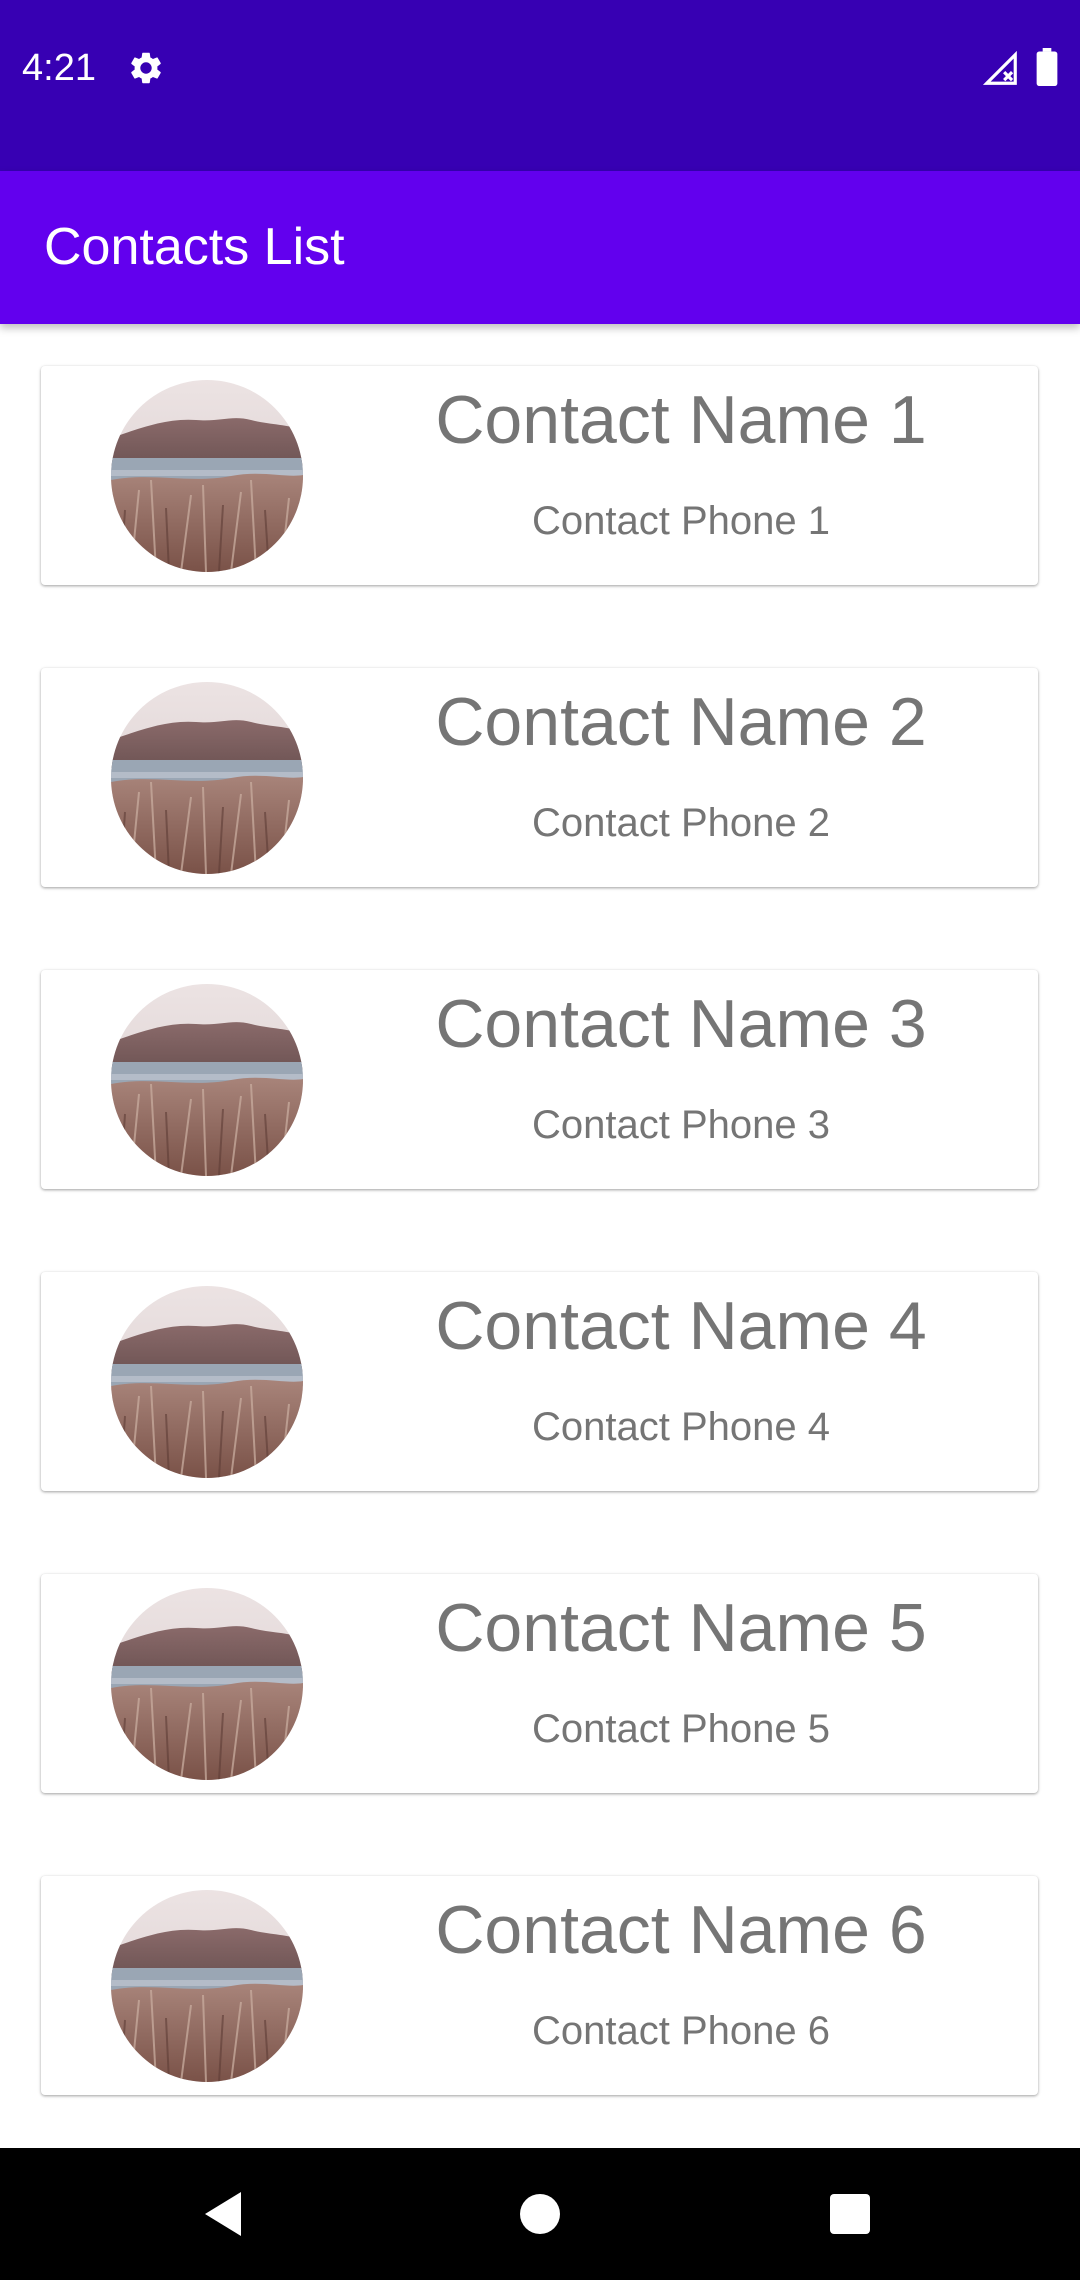 This screenshot has width=1080, height=2280. Describe the element at coordinates (540, 85) in the screenshot. I see `status-bar: 4:21` at that location.